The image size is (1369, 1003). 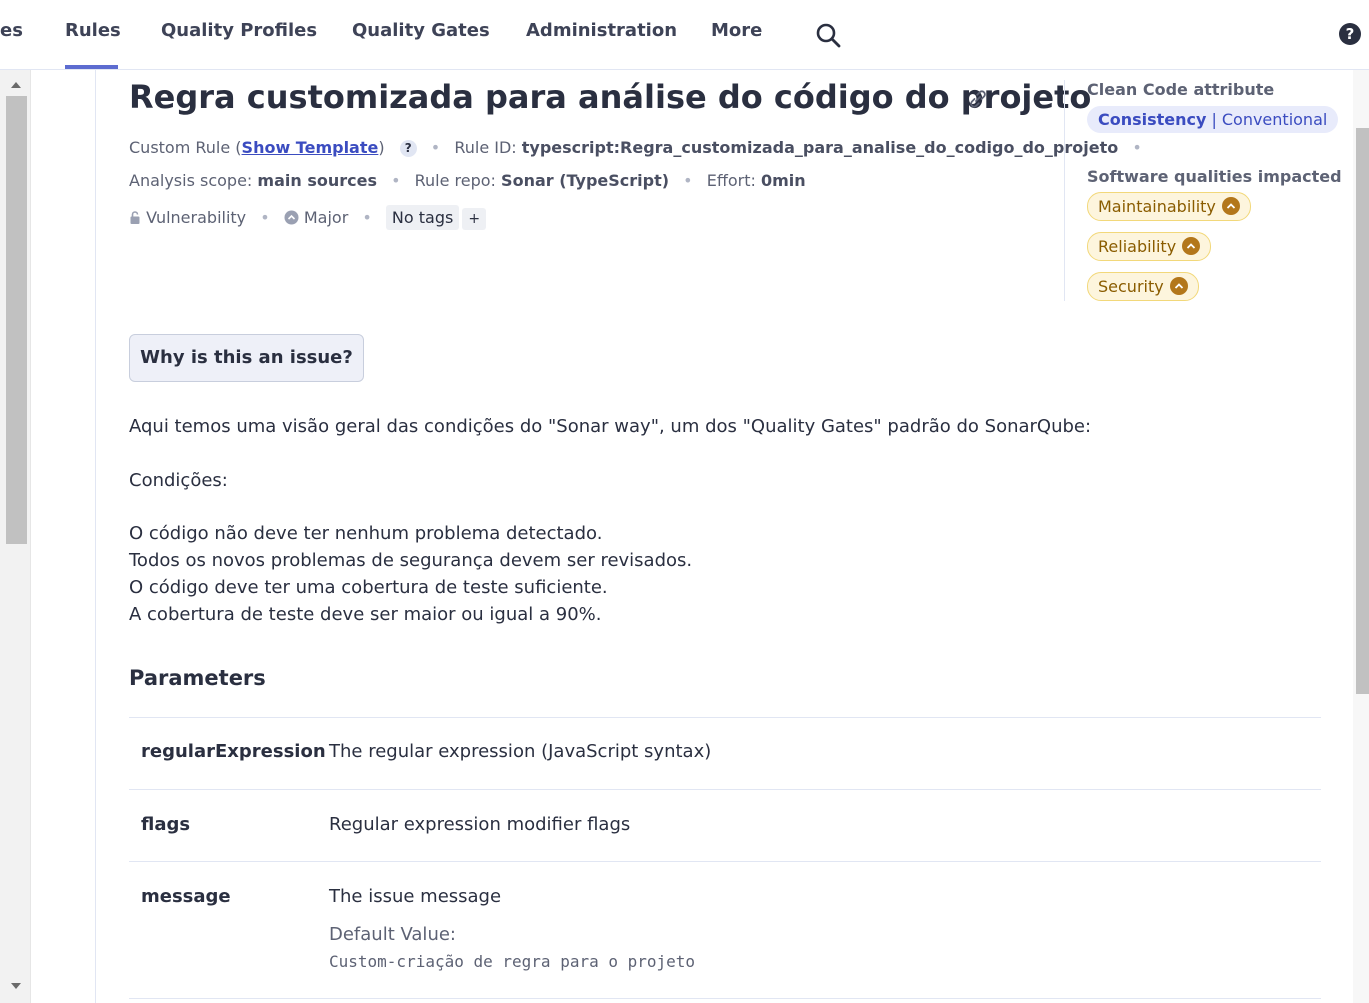 What do you see at coordinates (16, 320) in the screenshot?
I see `scrollbar-thumb` at bounding box center [16, 320].